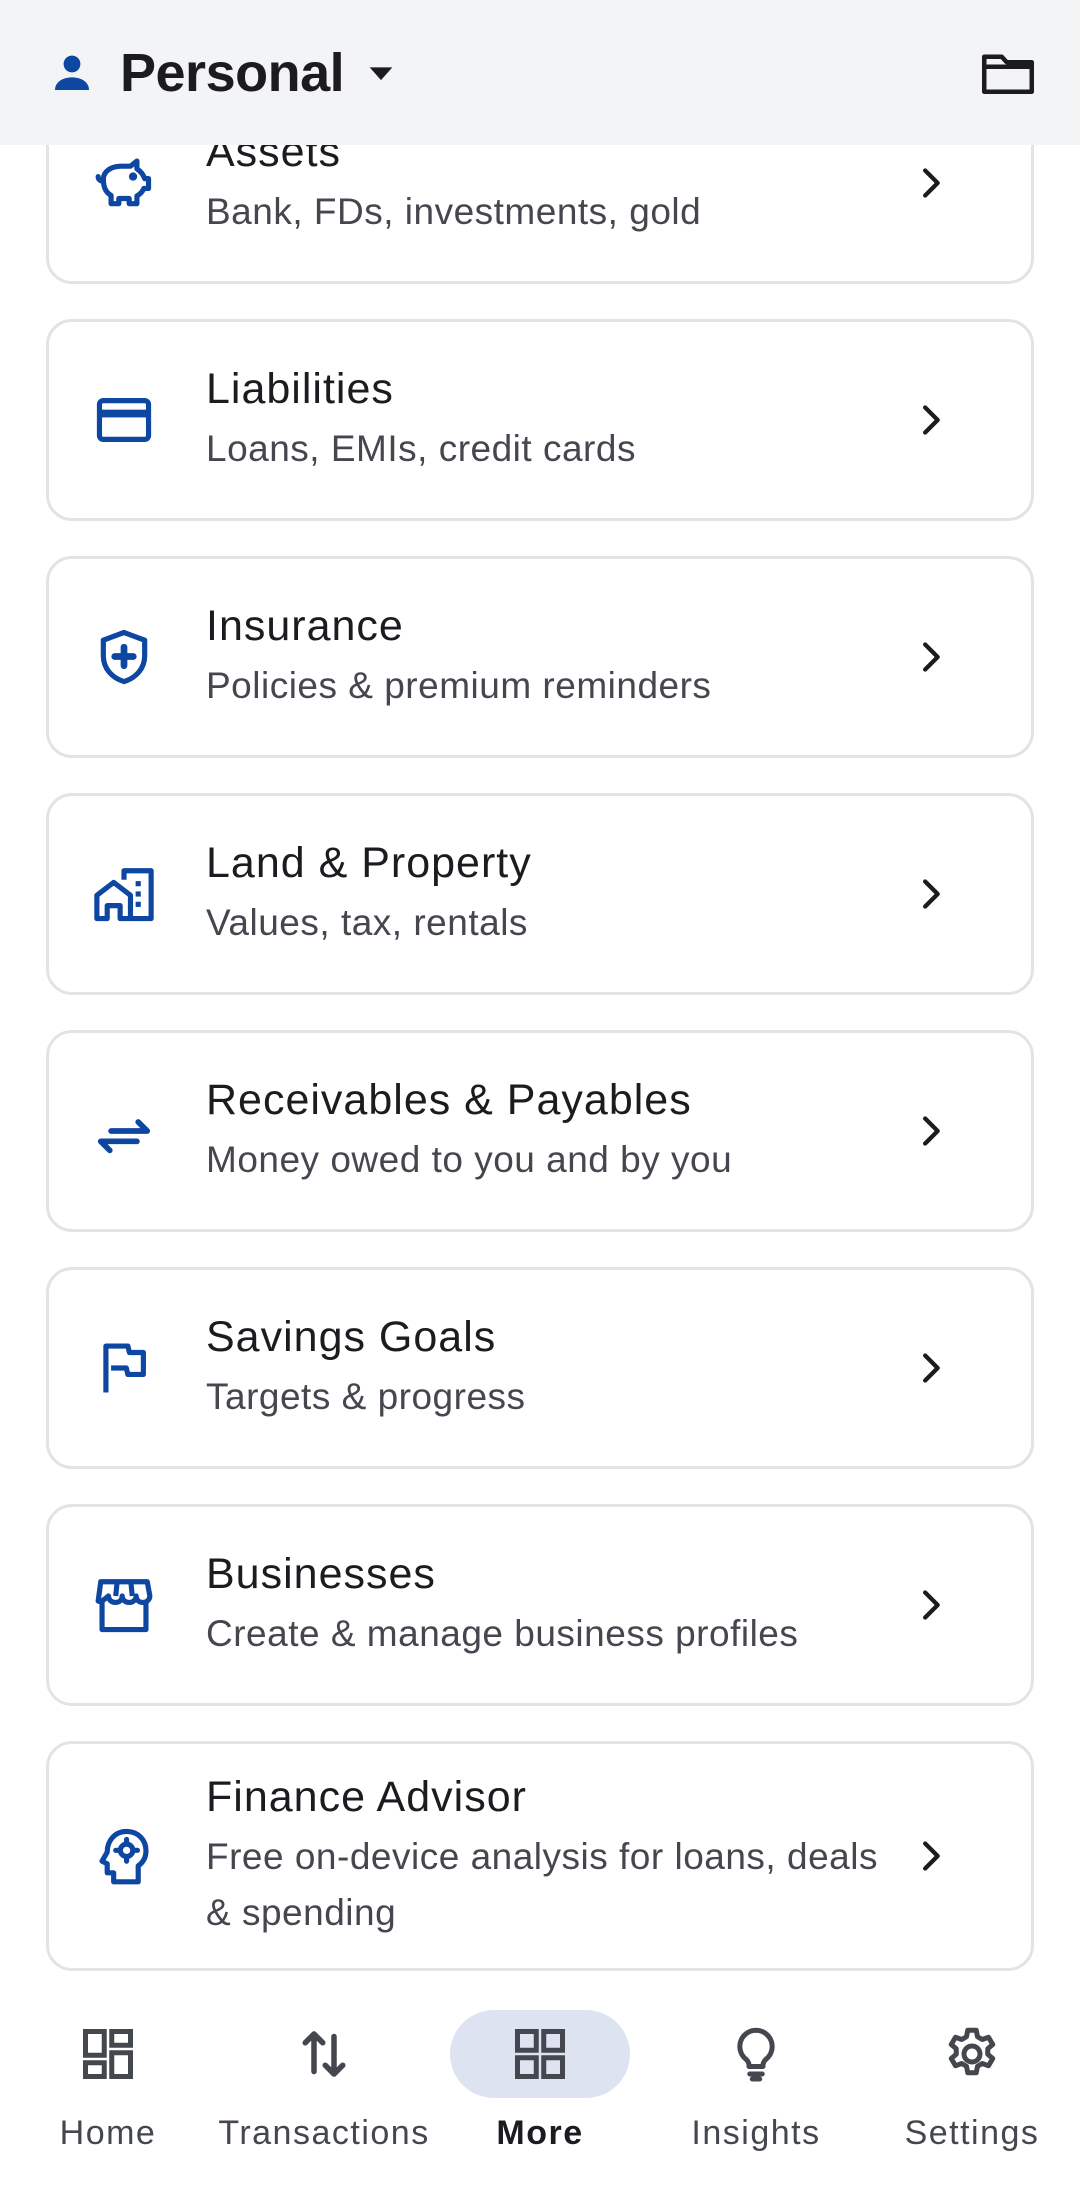 The width and height of the screenshot is (1080, 2190). Describe the element at coordinates (366, 1396) in the screenshot. I see `card-subtitle: Targets & progress` at that location.